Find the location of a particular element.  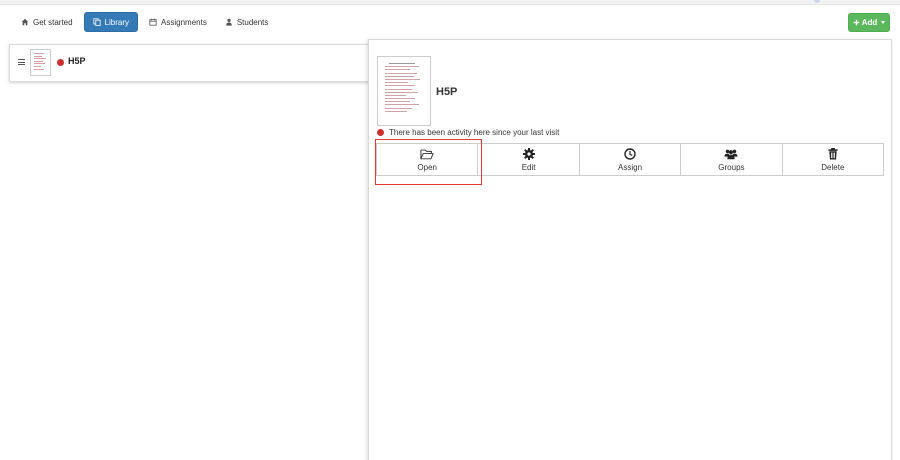

nav-assignments: Assignments is located at coordinates (178, 22).